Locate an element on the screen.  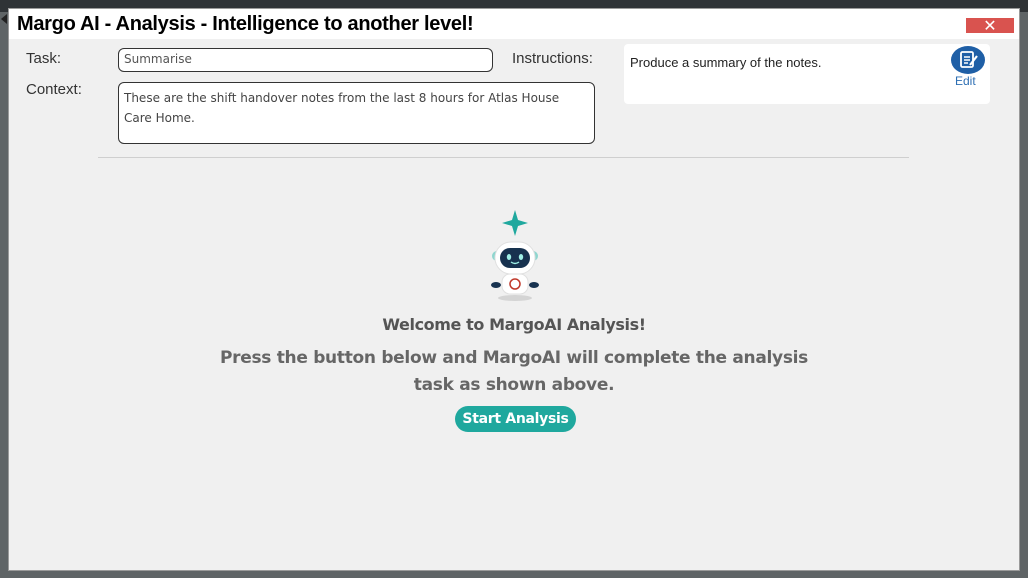
back-arrow-icon is located at coordinates (4, 19).